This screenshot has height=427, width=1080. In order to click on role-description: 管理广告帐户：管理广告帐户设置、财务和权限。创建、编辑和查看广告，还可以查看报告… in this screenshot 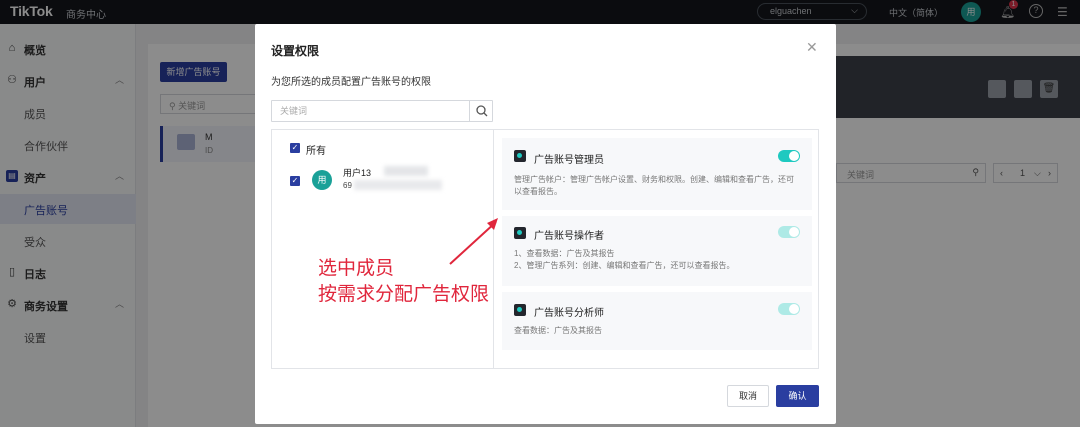, I will do `click(654, 186)`.